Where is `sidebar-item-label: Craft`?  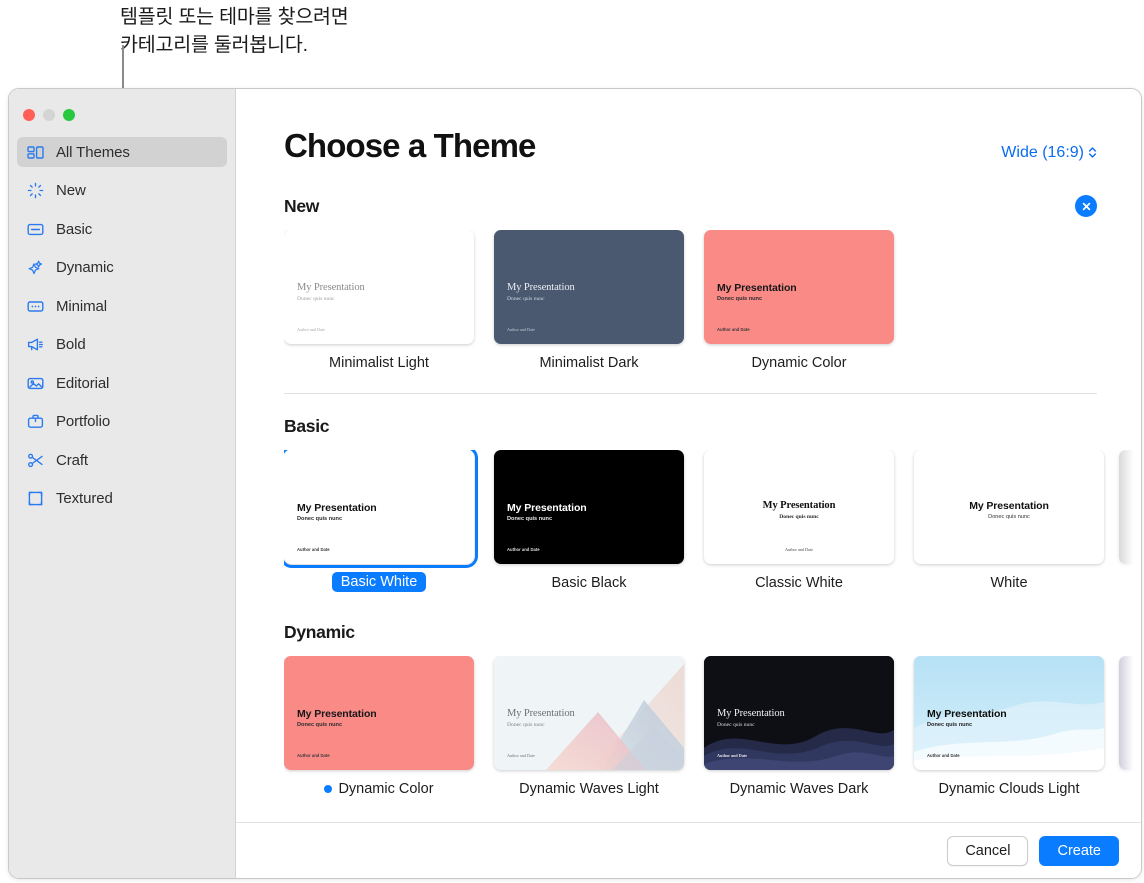
sidebar-item-label: Craft is located at coordinates (72, 460).